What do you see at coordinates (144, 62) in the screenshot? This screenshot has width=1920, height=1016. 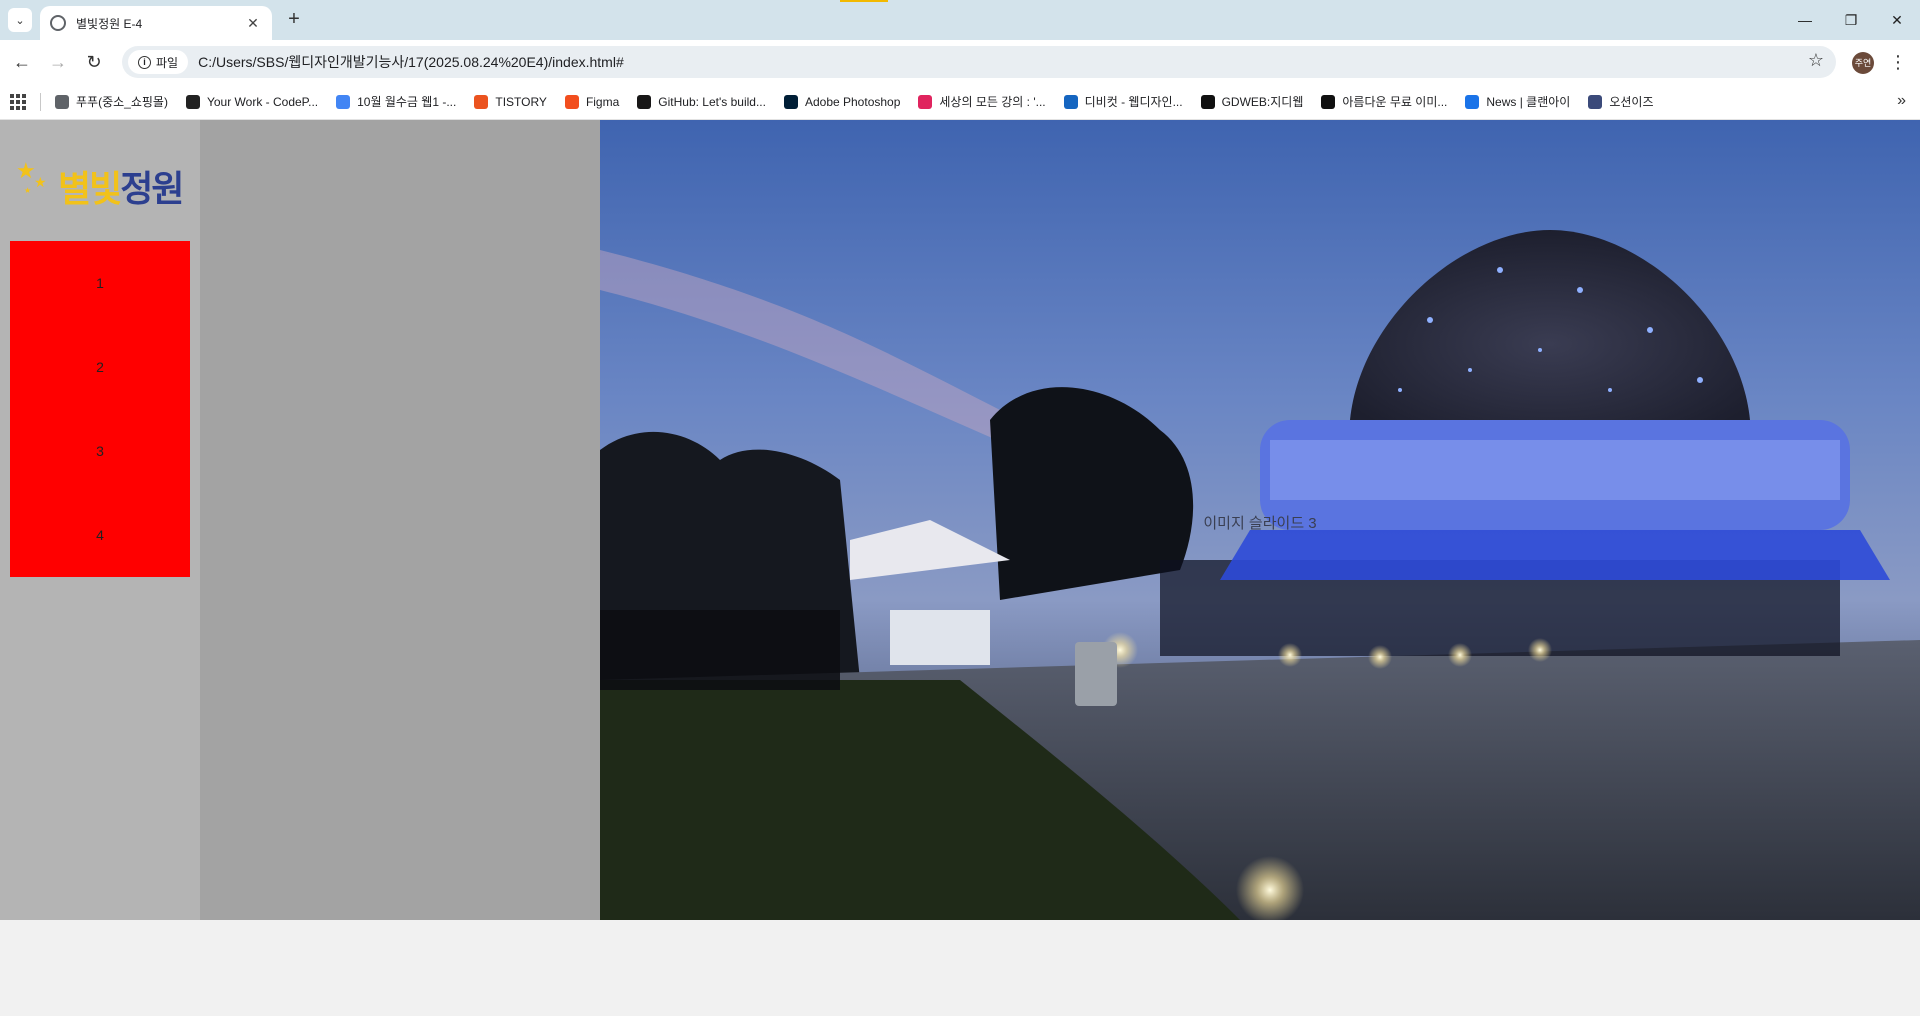 I see `info-icon: i` at bounding box center [144, 62].